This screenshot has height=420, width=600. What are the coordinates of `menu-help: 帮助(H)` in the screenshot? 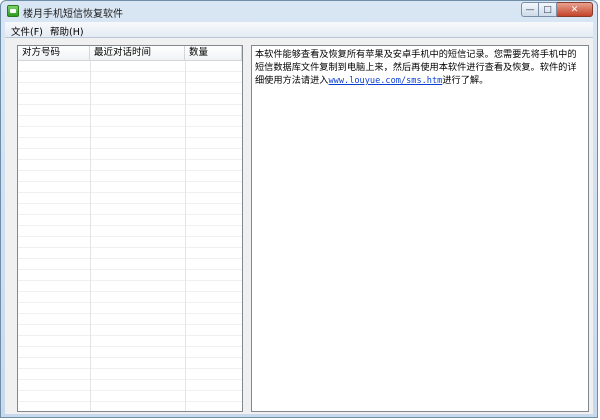 It's located at (67, 31).